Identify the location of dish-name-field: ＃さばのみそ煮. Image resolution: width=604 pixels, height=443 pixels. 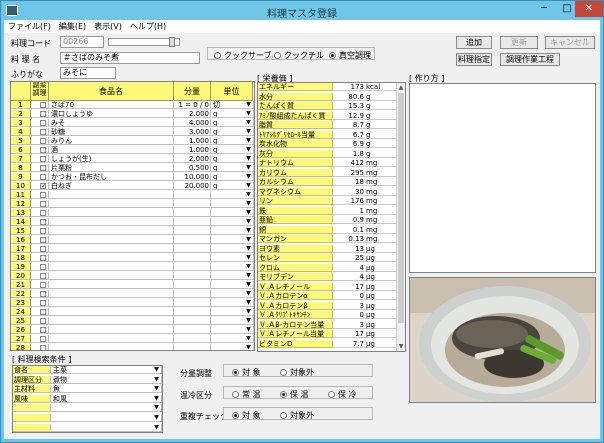
(130, 58).